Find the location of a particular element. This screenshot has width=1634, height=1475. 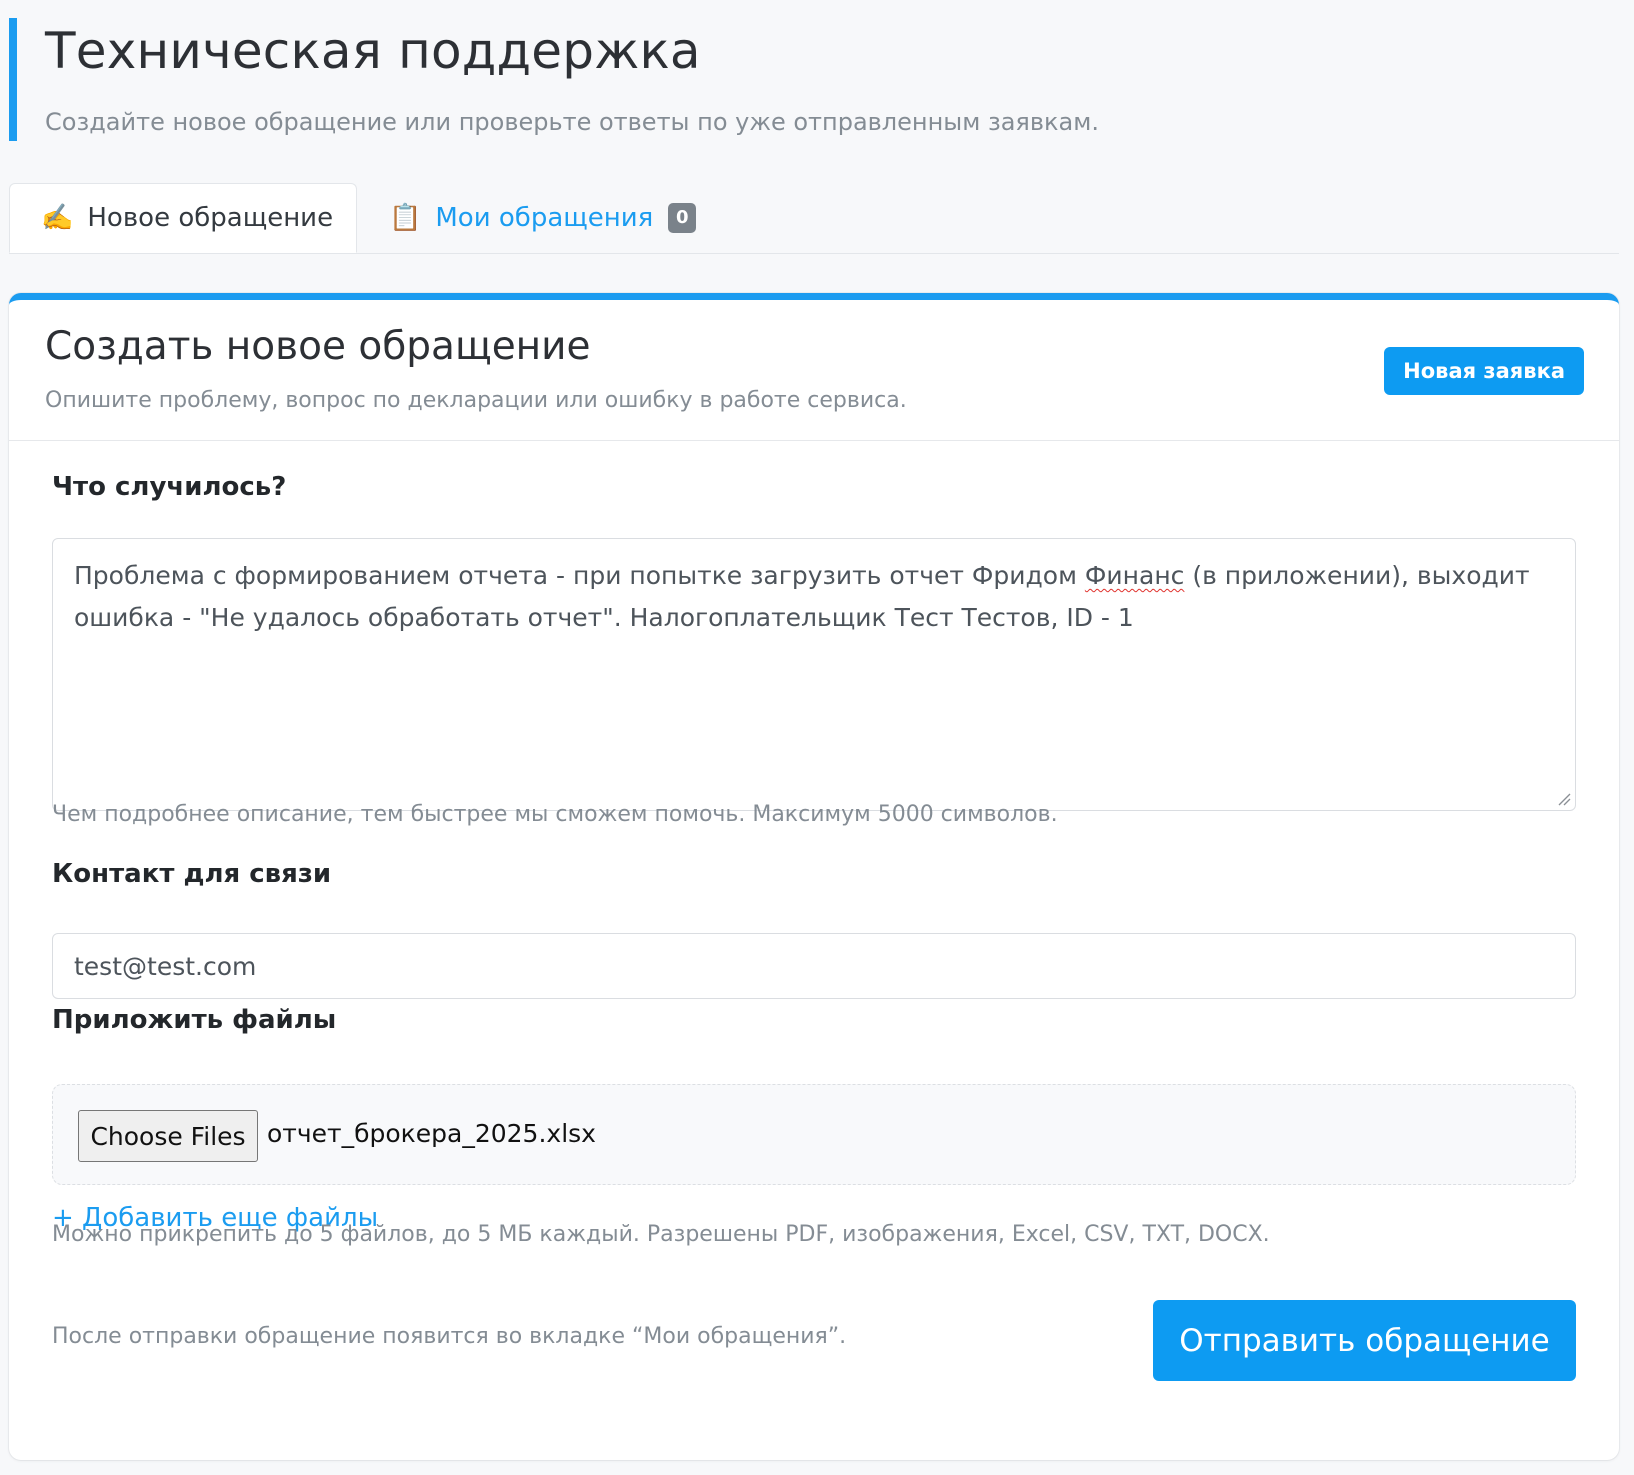

tab-label: Мои обращения is located at coordinates (544, 218).